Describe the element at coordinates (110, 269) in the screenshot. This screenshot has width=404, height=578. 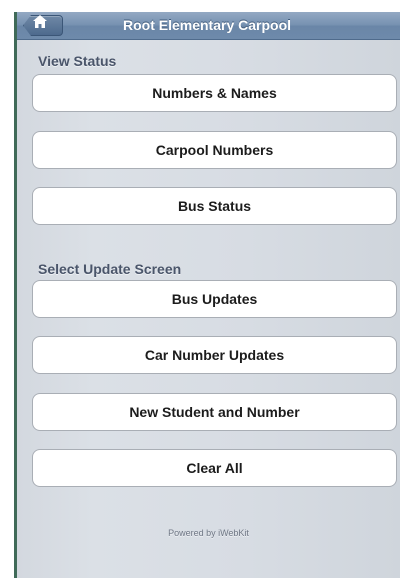
I see `section-label-select-update-screen: Select Update Screen` at that location.